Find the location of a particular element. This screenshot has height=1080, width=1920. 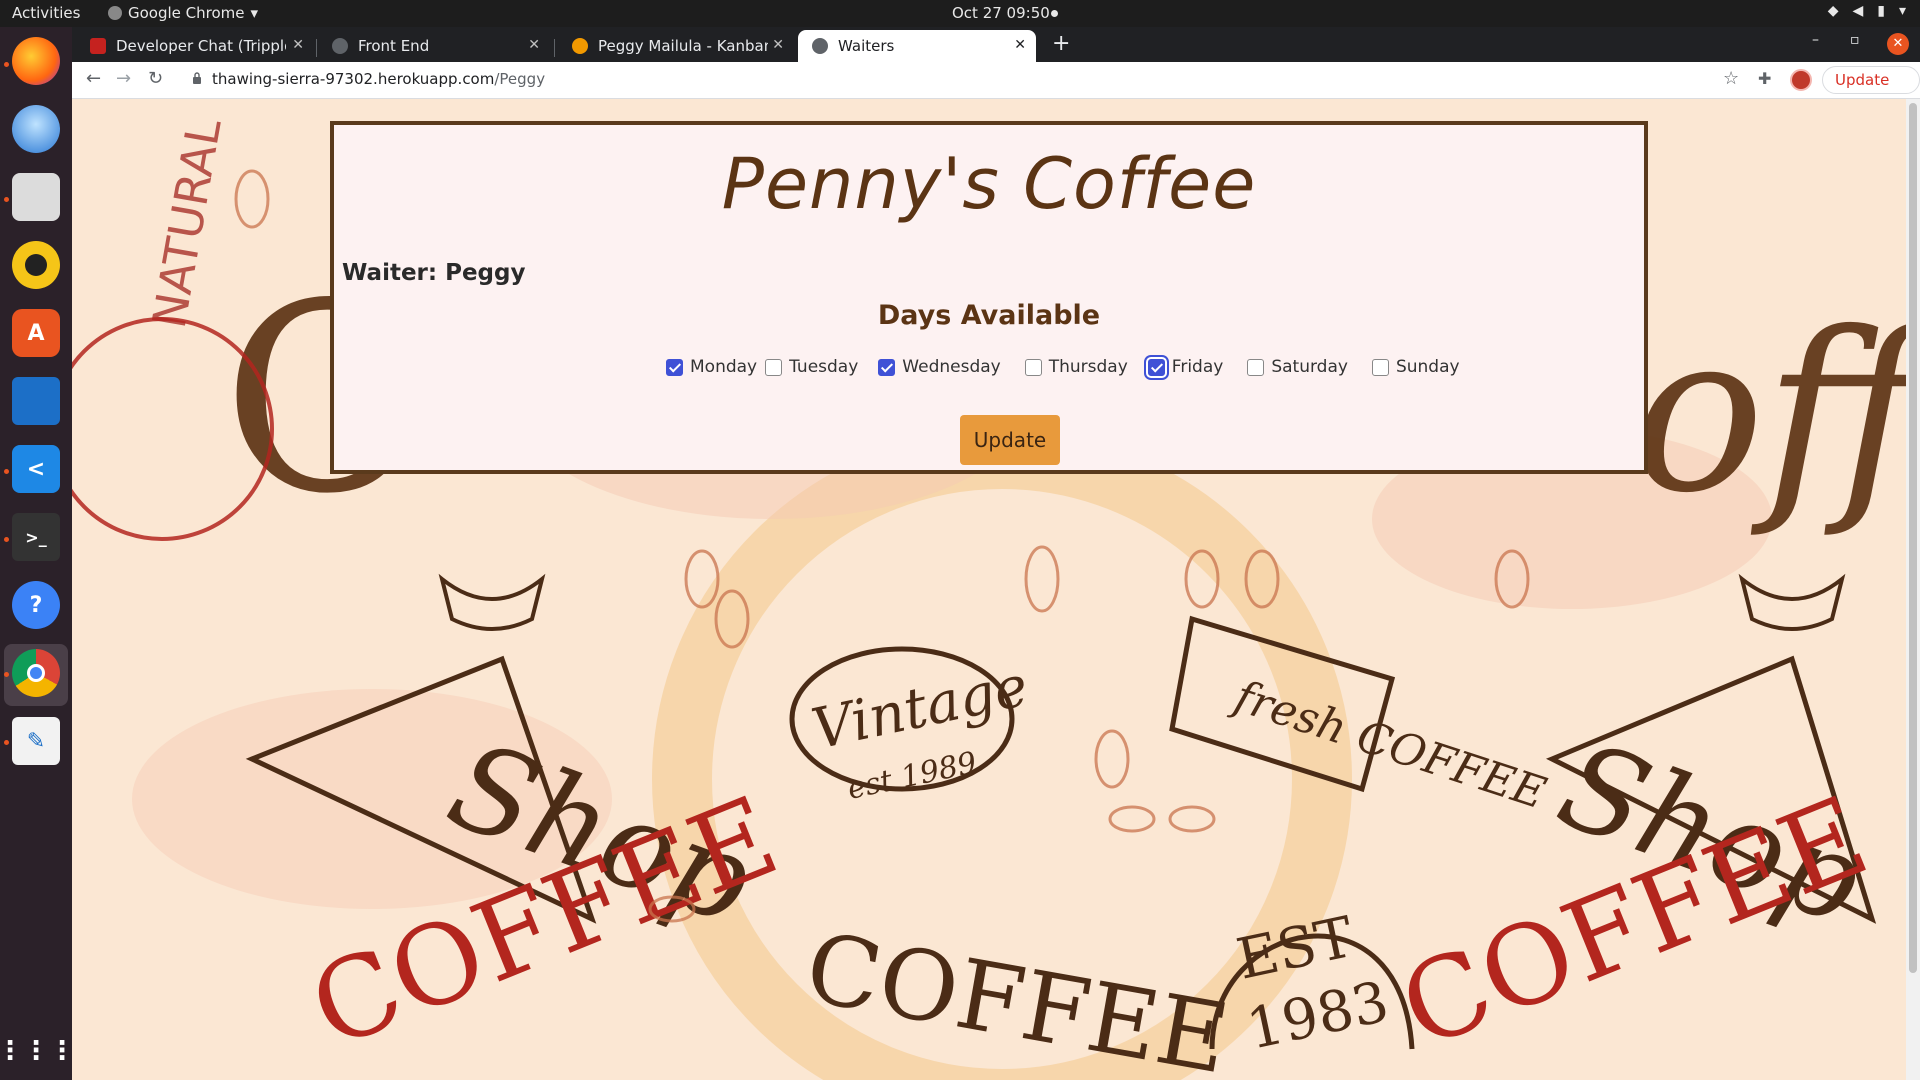

day-label: Friday is located at coordinates (1197, 367).